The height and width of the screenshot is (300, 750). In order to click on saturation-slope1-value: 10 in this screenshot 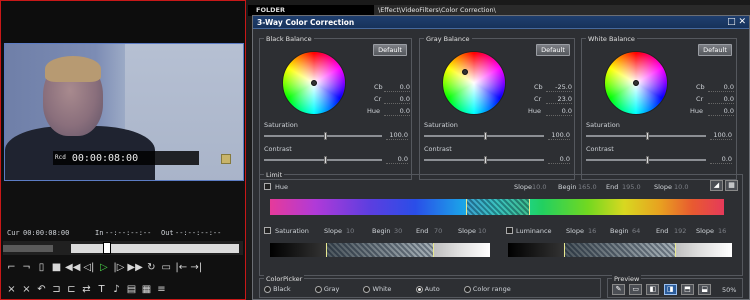, I will do `click(350, 231)`.